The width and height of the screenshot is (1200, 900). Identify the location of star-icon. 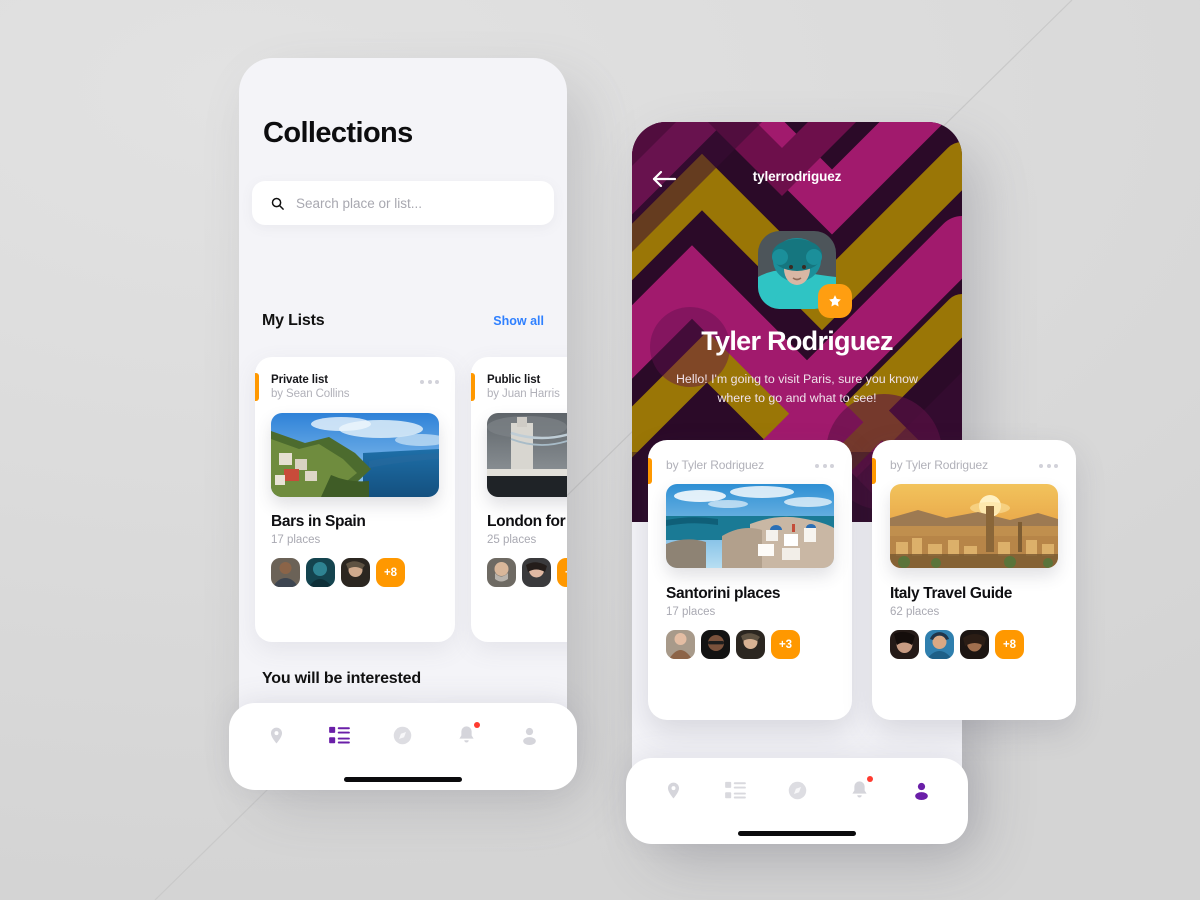
(835, 301).